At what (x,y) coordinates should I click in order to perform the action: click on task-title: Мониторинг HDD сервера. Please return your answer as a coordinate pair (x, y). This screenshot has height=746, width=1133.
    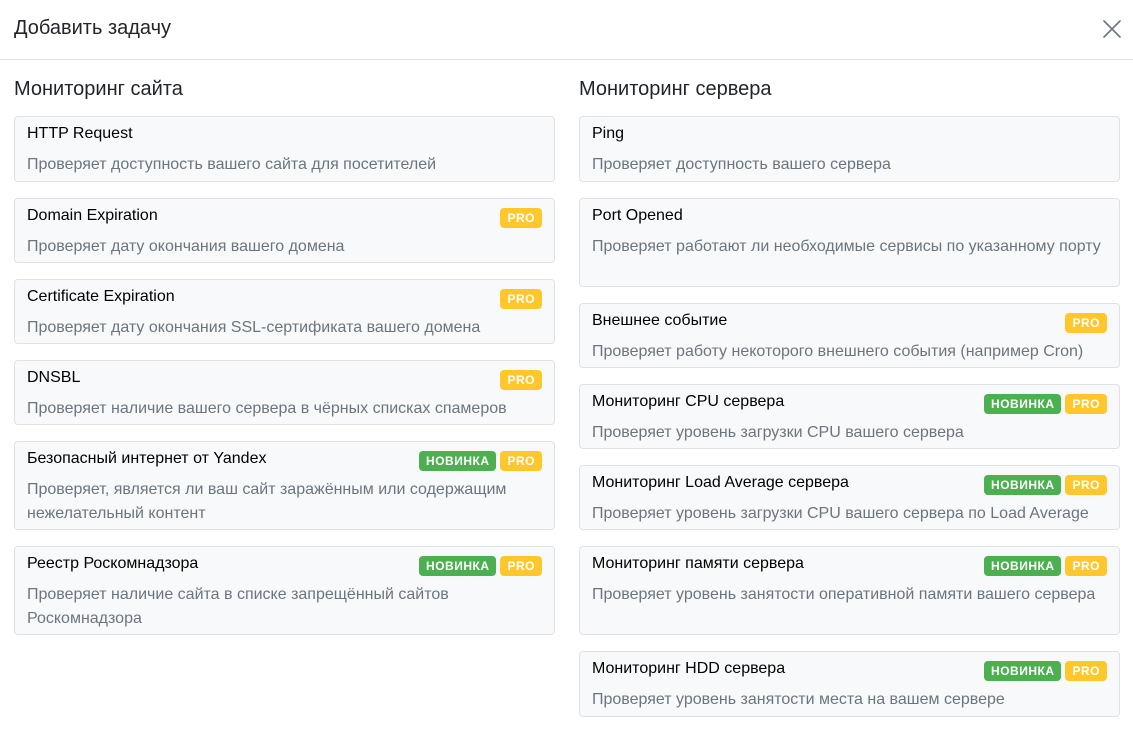
    Looking at the image, I should click on (689, 668).